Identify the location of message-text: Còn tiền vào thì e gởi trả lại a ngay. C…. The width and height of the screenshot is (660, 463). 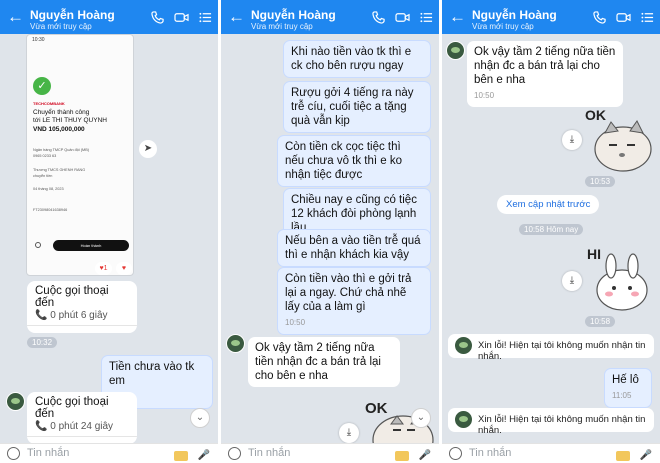
(348, 293).